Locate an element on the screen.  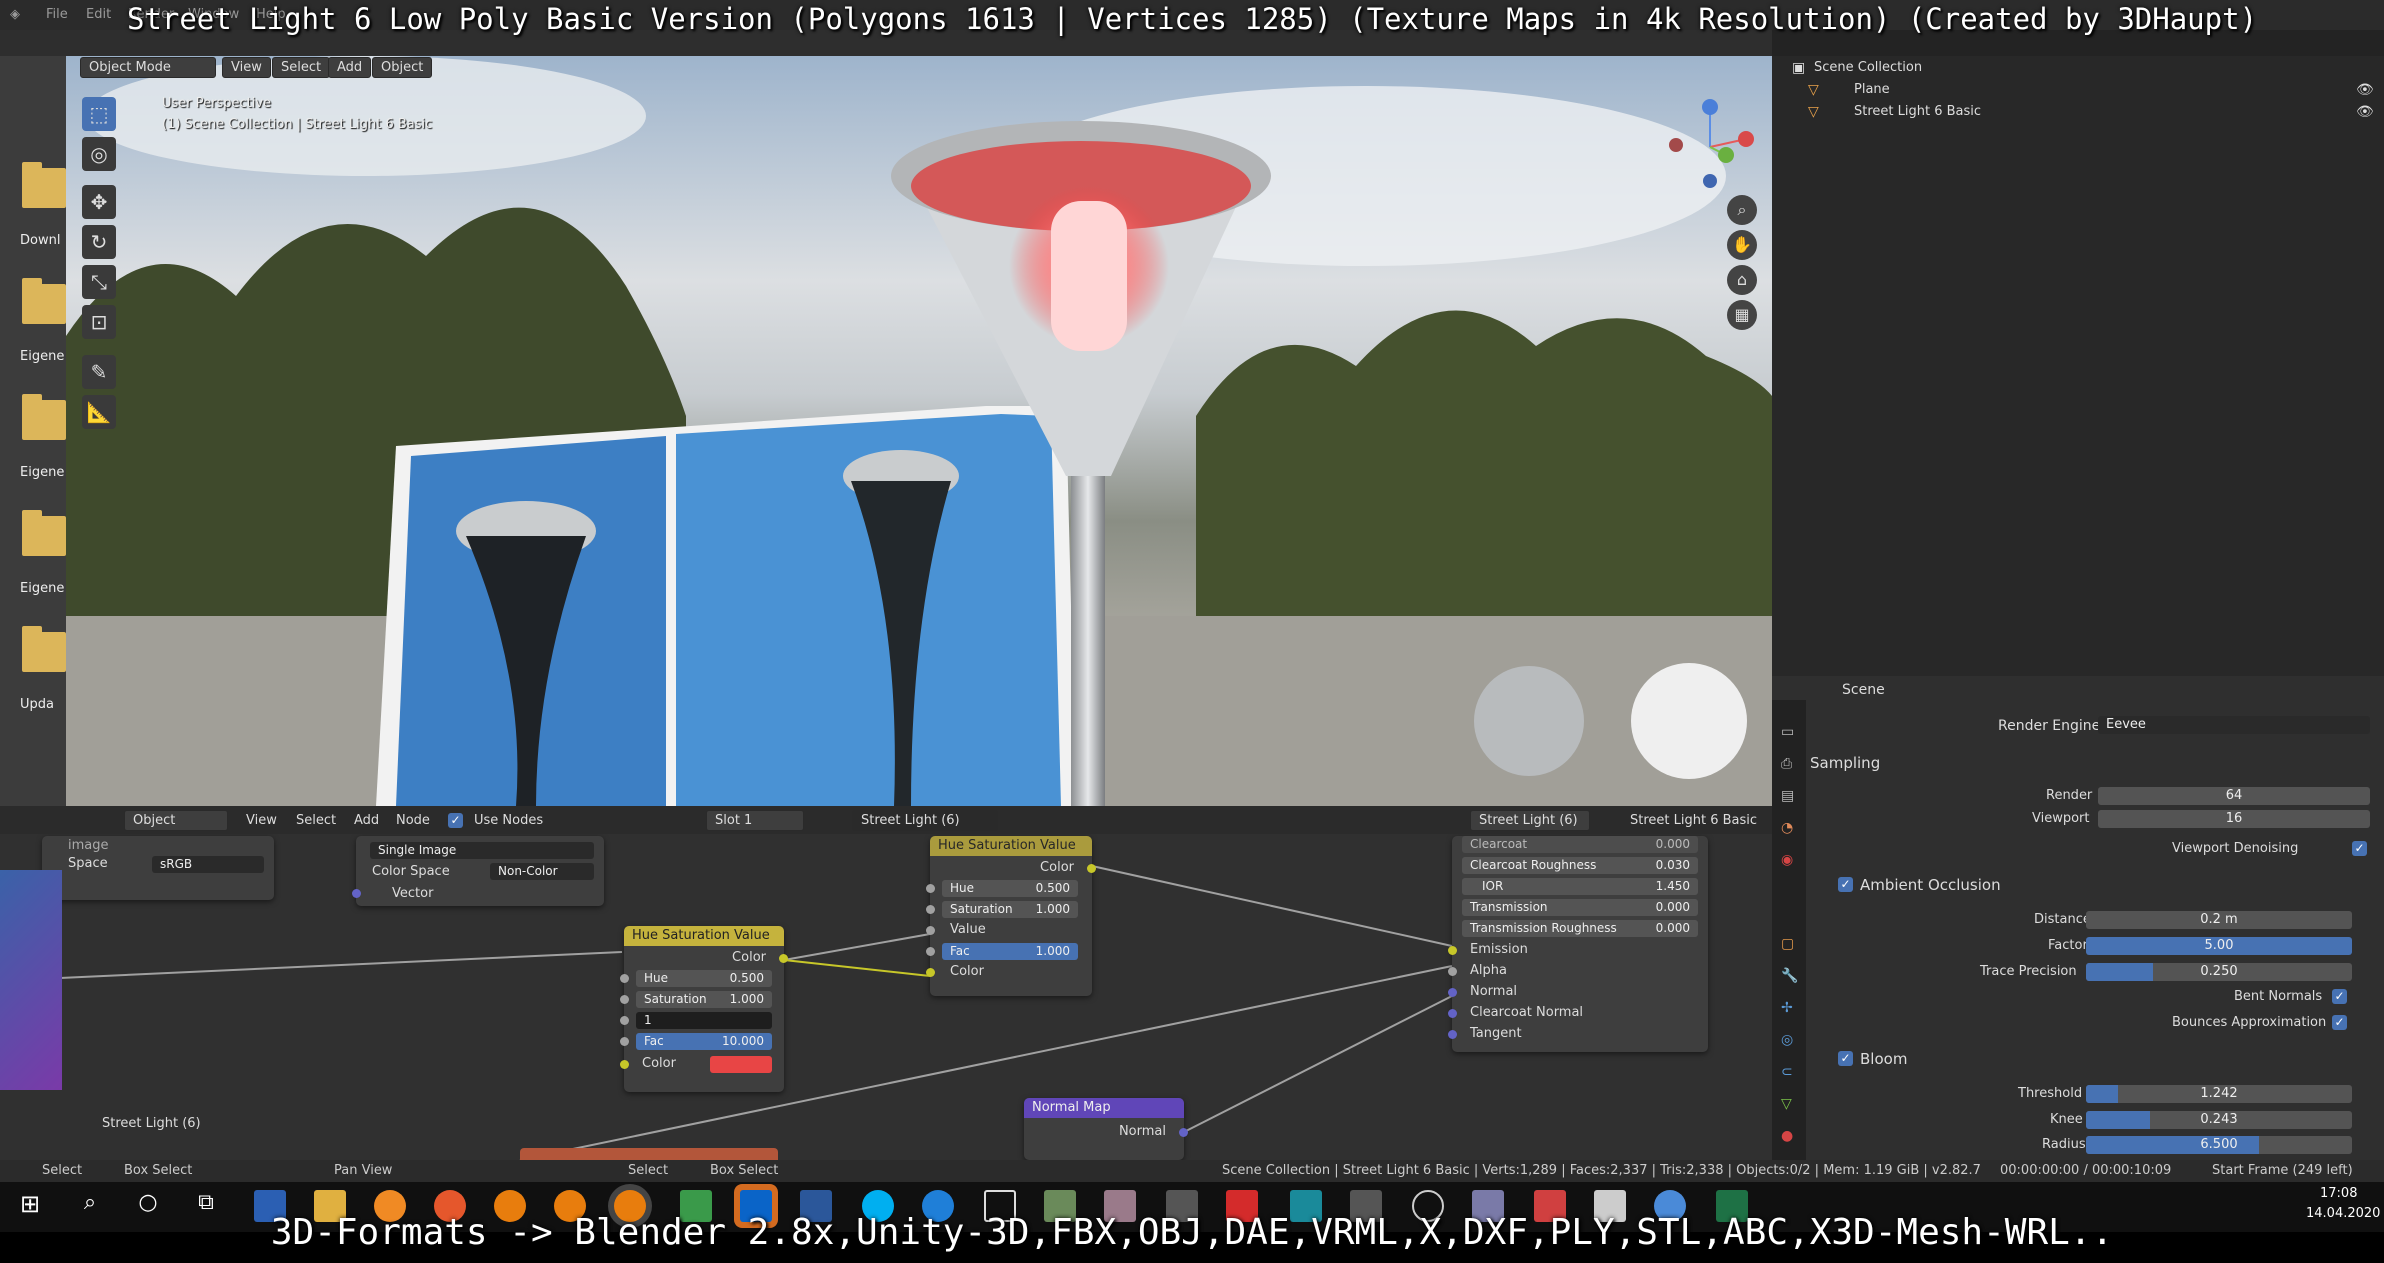
normal-map-node: Normal Map Normal is located at coordinates (1106, 1129).